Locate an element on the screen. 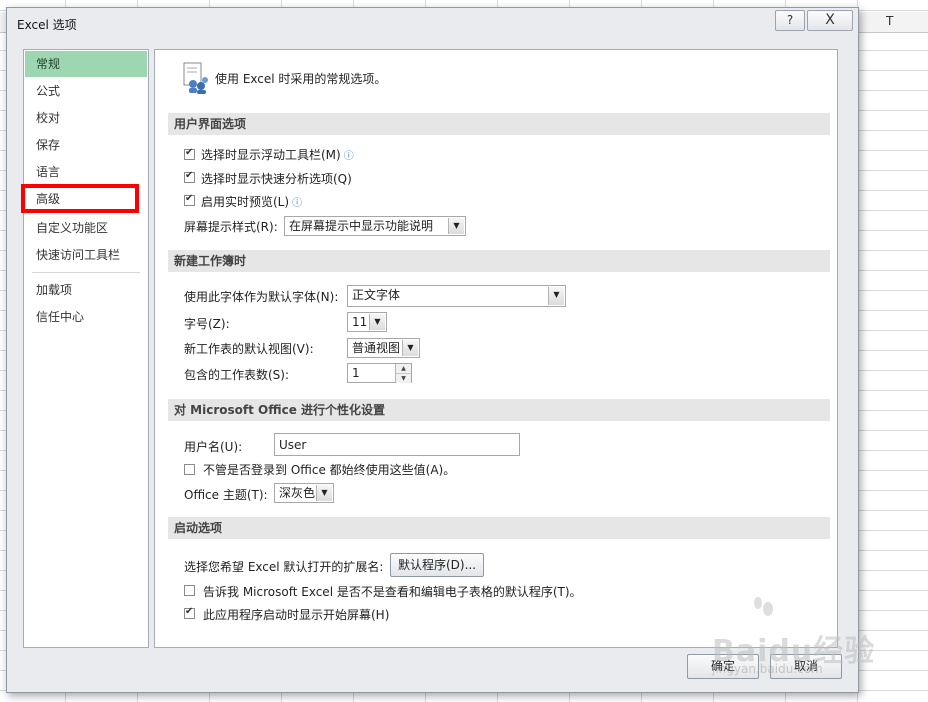 The height and width of the screenshot is (702, 928). quick-analysis-label: 选择时显示快速分析选项(Q) is located at coordinates (276, 179).